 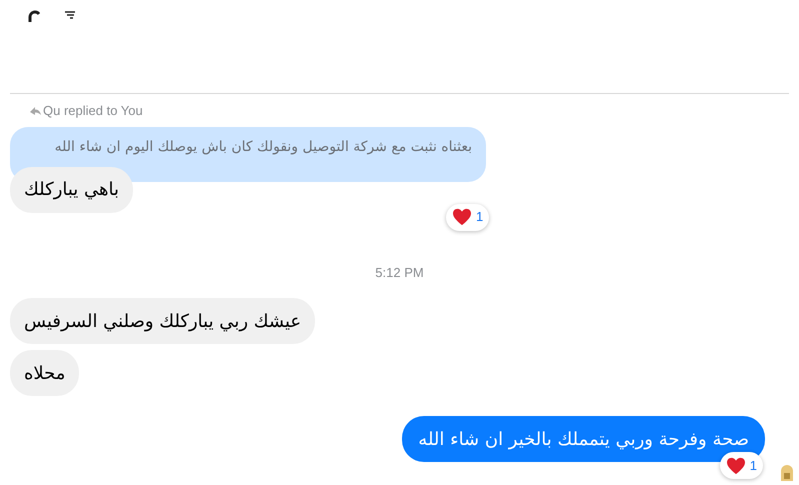 What do you see at coordinates (45, 373) in the screenshot?
I see `message-bubble: محلاه` at bounding box center [45, 373].